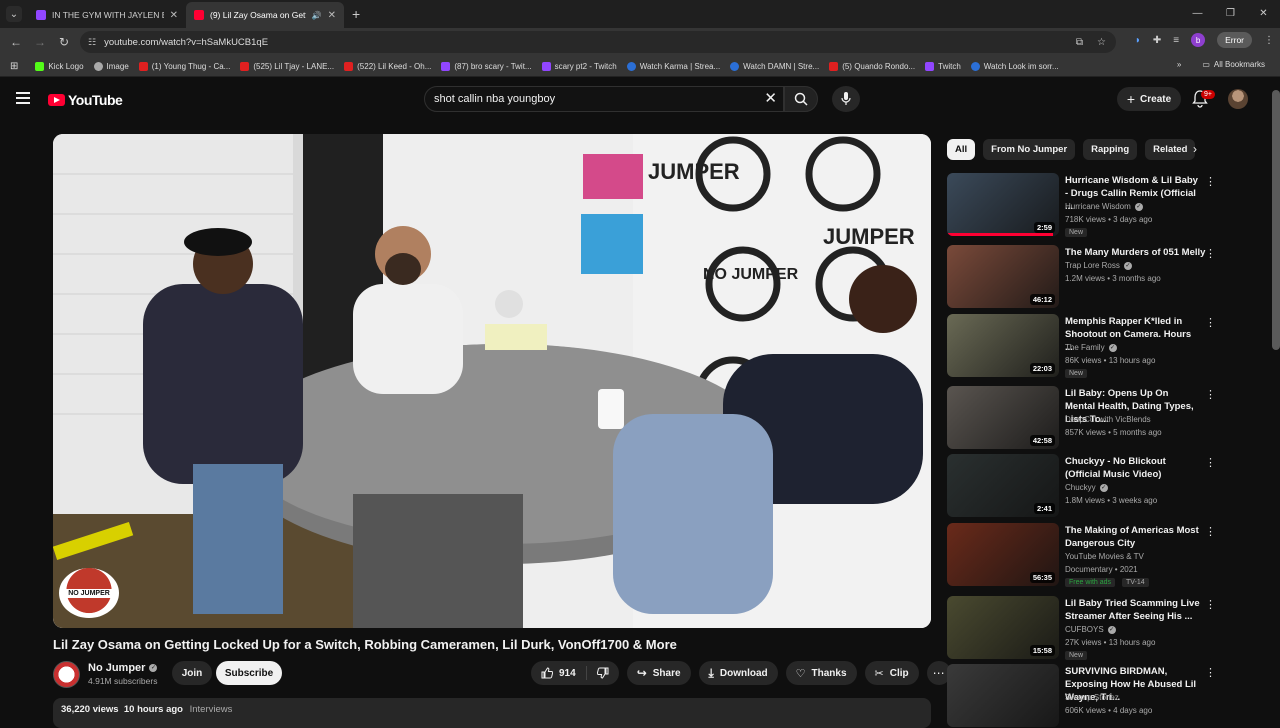 The image size is (1280, 728). I want to click on recommended-channel: Chuckyy ✓, so click(1086, 487).